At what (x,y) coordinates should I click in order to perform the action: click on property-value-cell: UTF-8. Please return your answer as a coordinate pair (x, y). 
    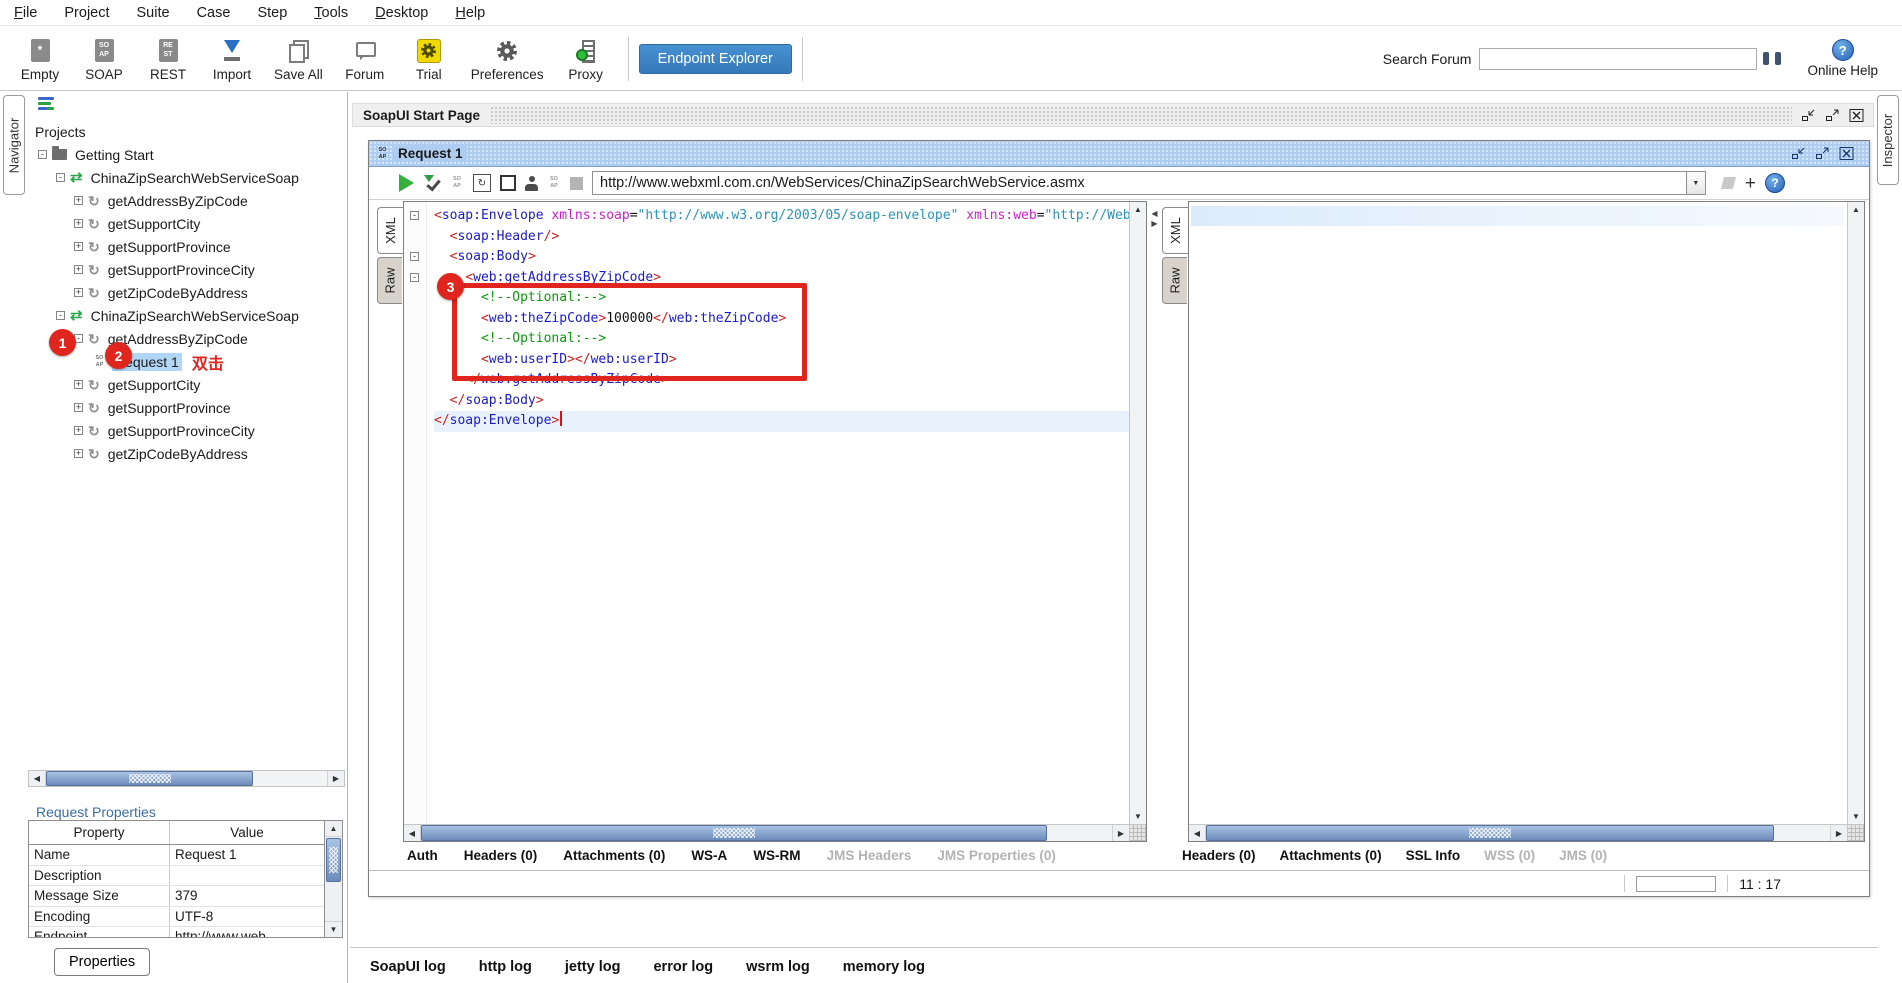
    Looking at the image, I should click on (246, 916).